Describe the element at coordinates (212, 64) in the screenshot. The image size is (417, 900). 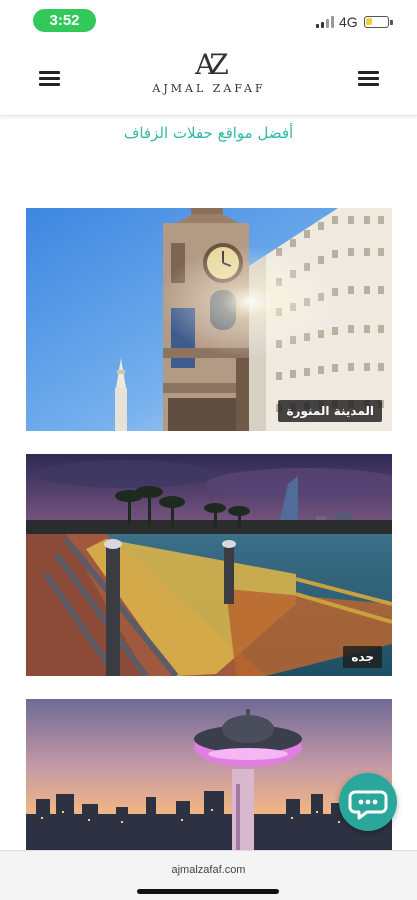
I see `logo-mark: AZ` at that location.